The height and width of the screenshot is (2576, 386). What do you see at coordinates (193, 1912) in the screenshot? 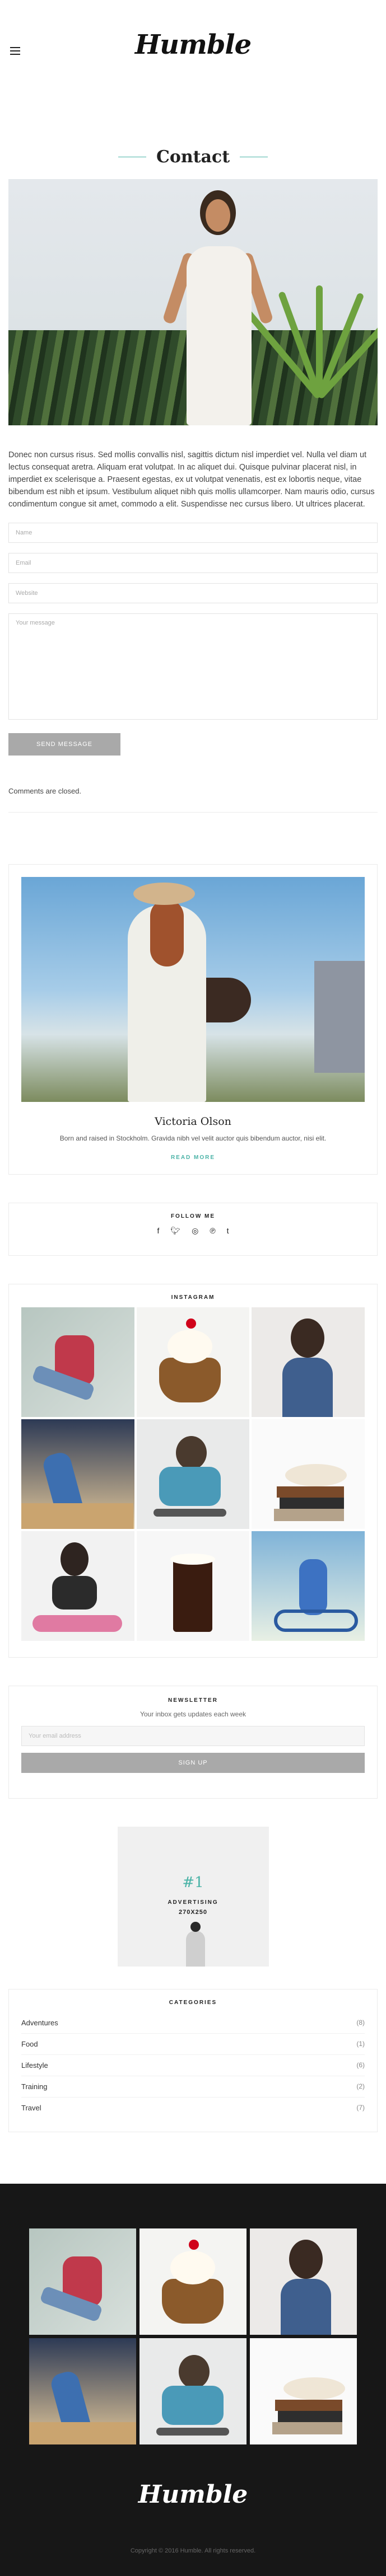
I see `ad-size: 270X250` at bounding box center [193, 1912].